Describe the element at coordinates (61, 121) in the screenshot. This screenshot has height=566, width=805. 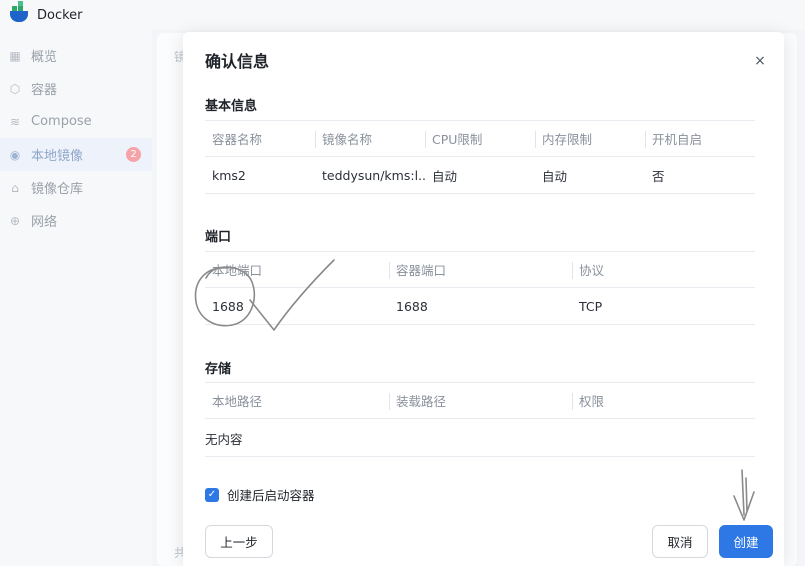
I see `sidebar-item-label: Compose` at that location.